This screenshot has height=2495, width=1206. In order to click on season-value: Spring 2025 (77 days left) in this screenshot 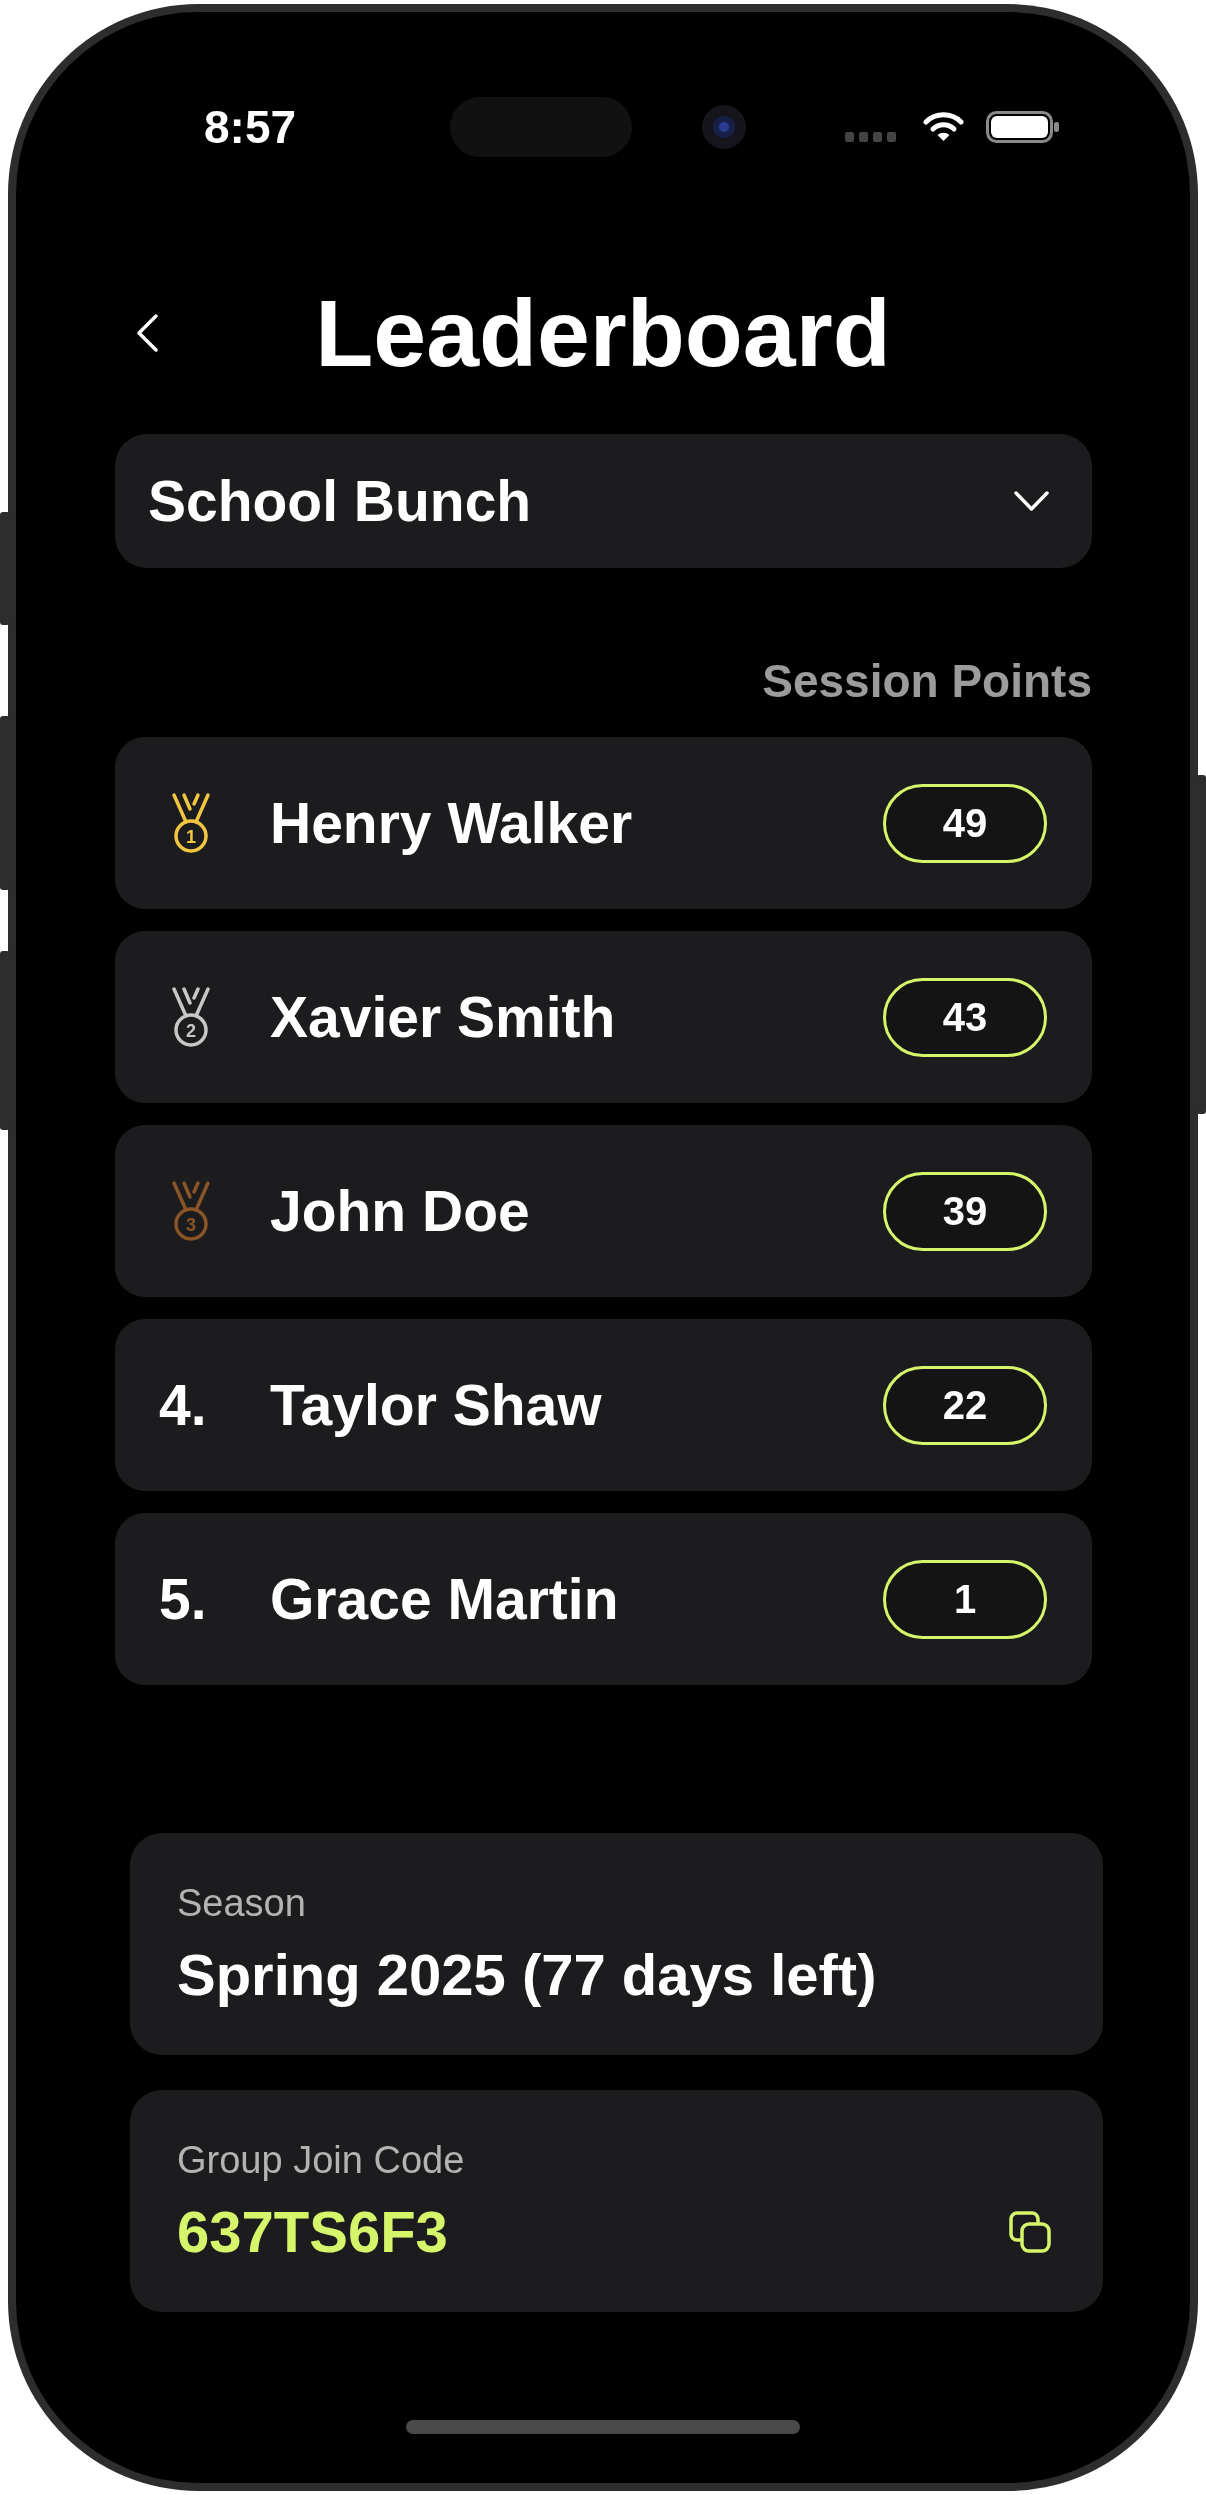, I will do `click(527, 1975)`.